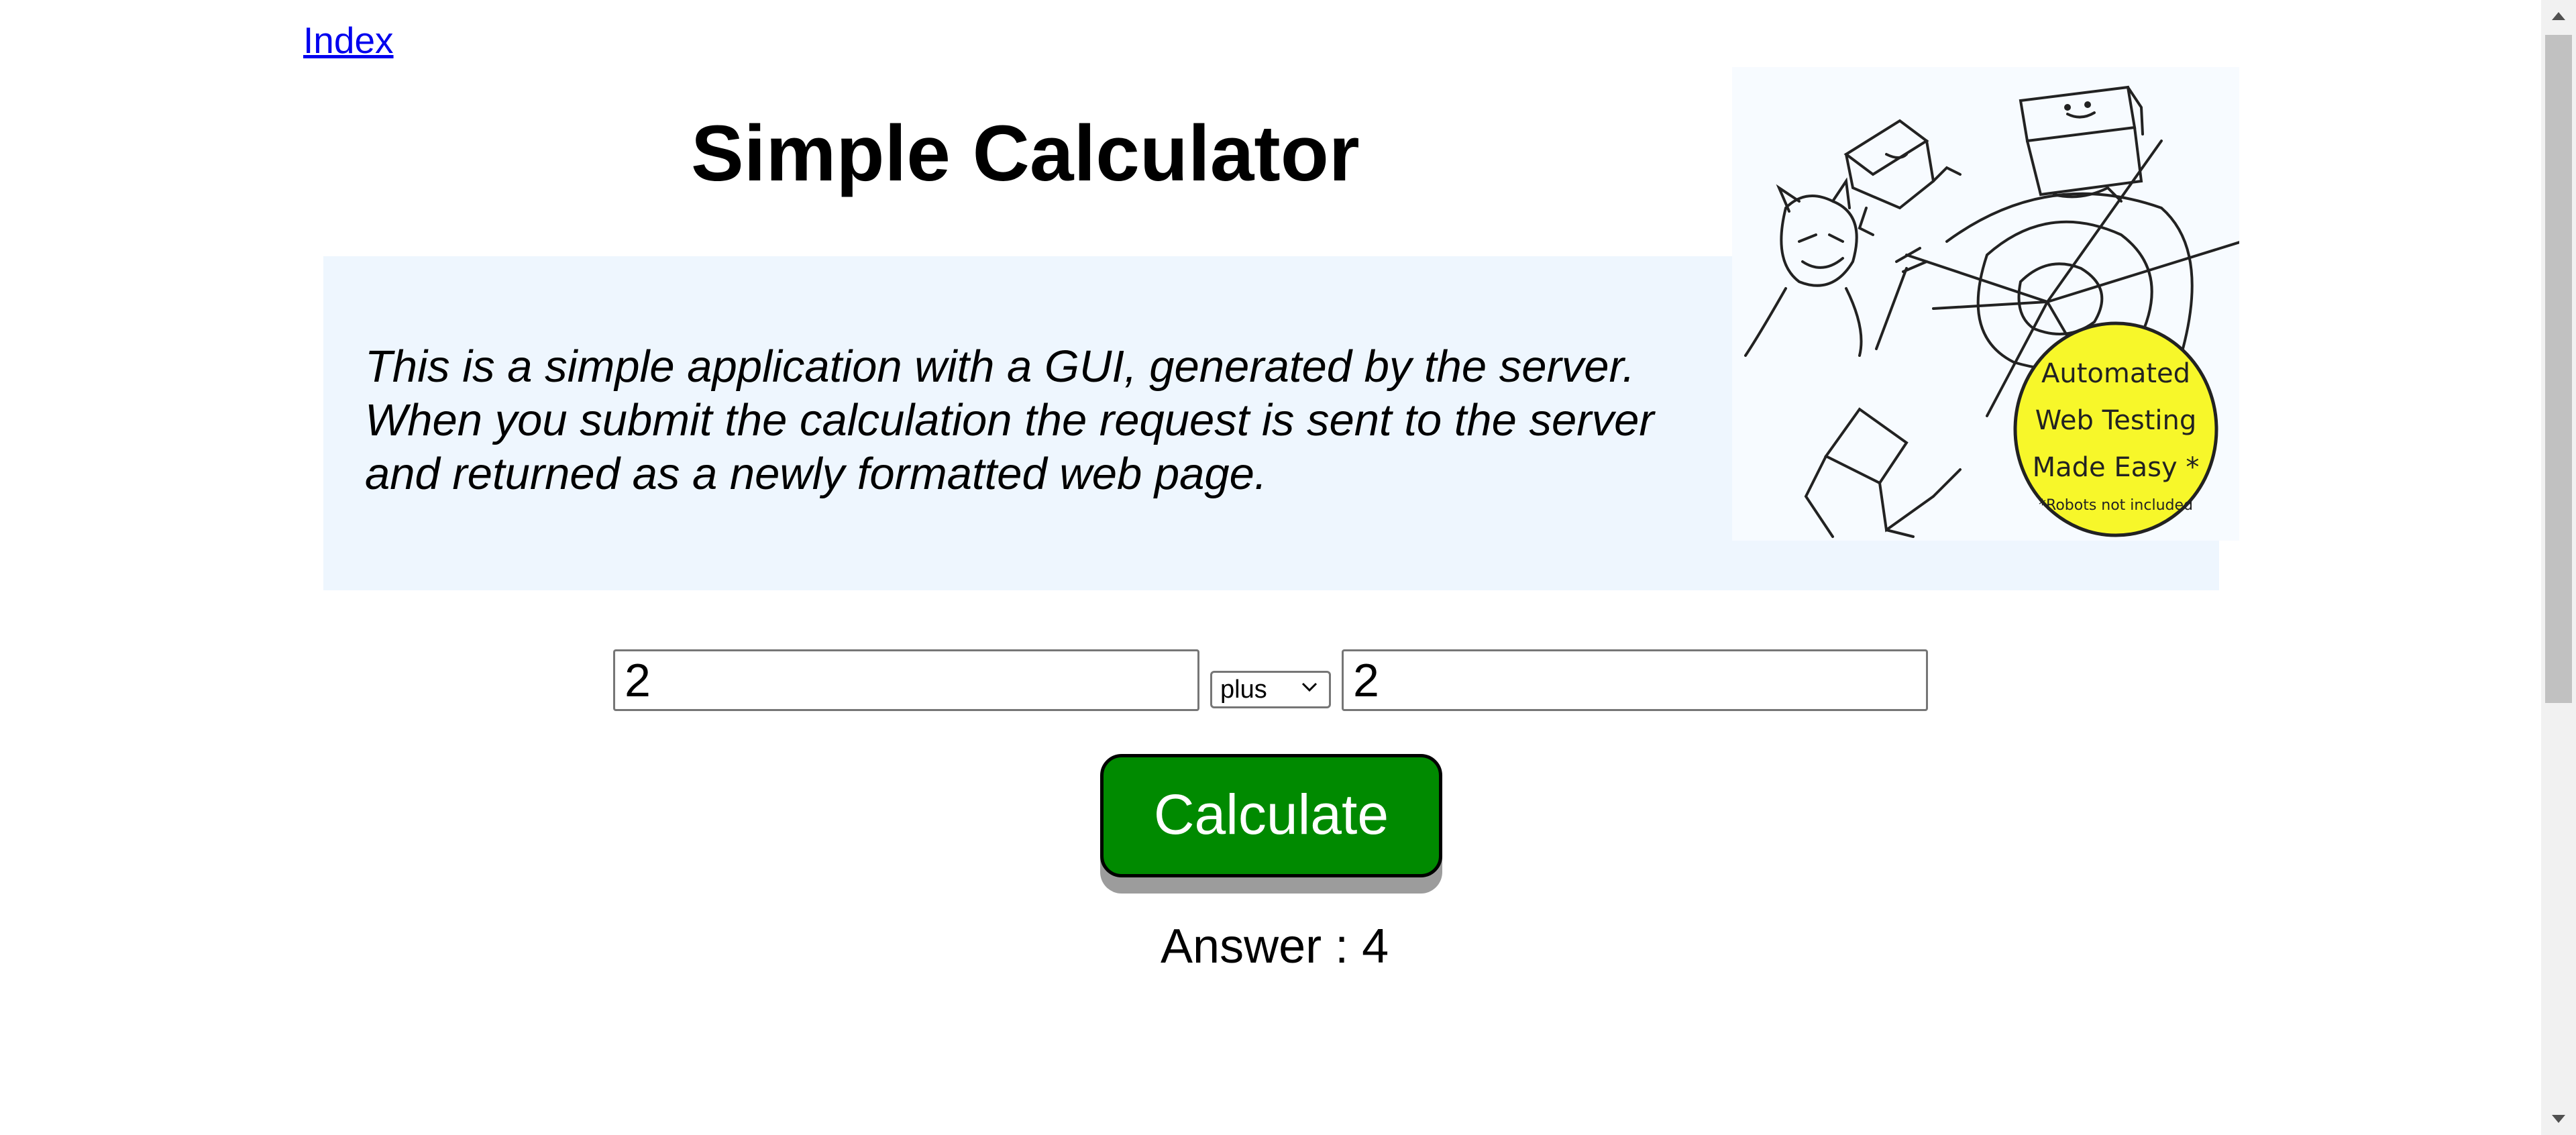 This screenshot has width=2576, height=1135. Describe the element at coordinates (1243, 689) in the screenshot. I see `operator-selected-value: plus` at that location.